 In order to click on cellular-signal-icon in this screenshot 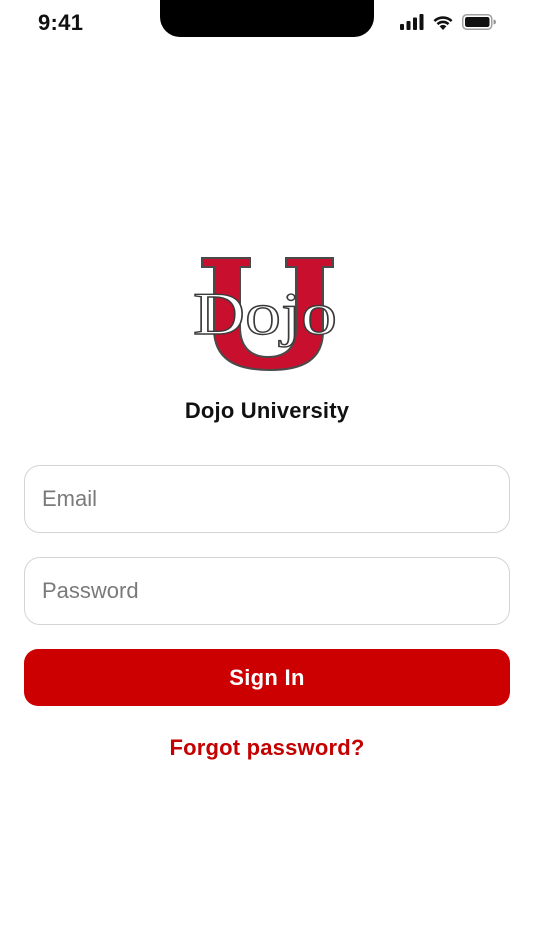, I will do `click(412, 22)`.